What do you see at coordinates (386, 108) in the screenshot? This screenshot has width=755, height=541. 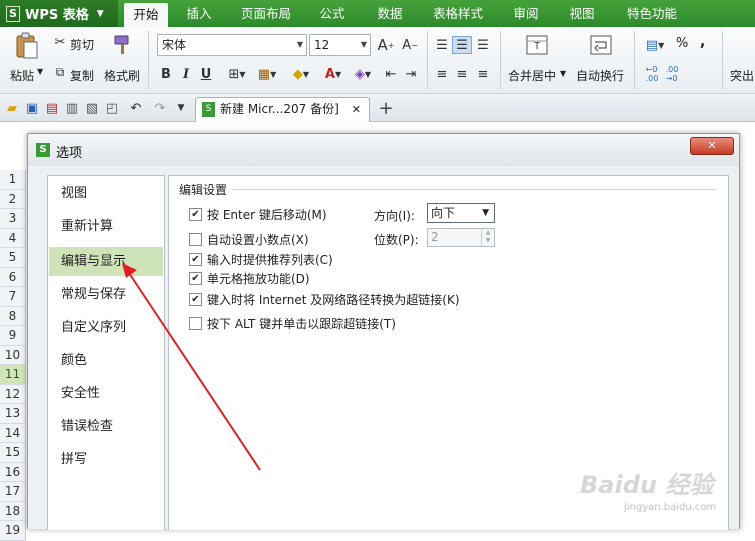 I see `new-tab-icon: +` at bounding box center [386, 108].